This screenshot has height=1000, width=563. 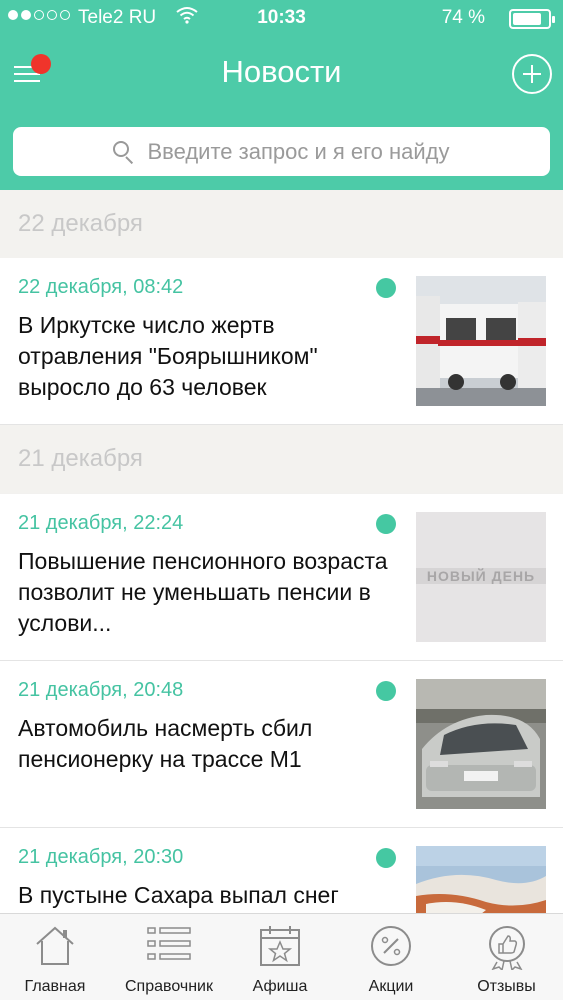 I want to click on thumbnail-logo-text: НОВЫЙ ДЕНЬ, so click(x=481, y=575).